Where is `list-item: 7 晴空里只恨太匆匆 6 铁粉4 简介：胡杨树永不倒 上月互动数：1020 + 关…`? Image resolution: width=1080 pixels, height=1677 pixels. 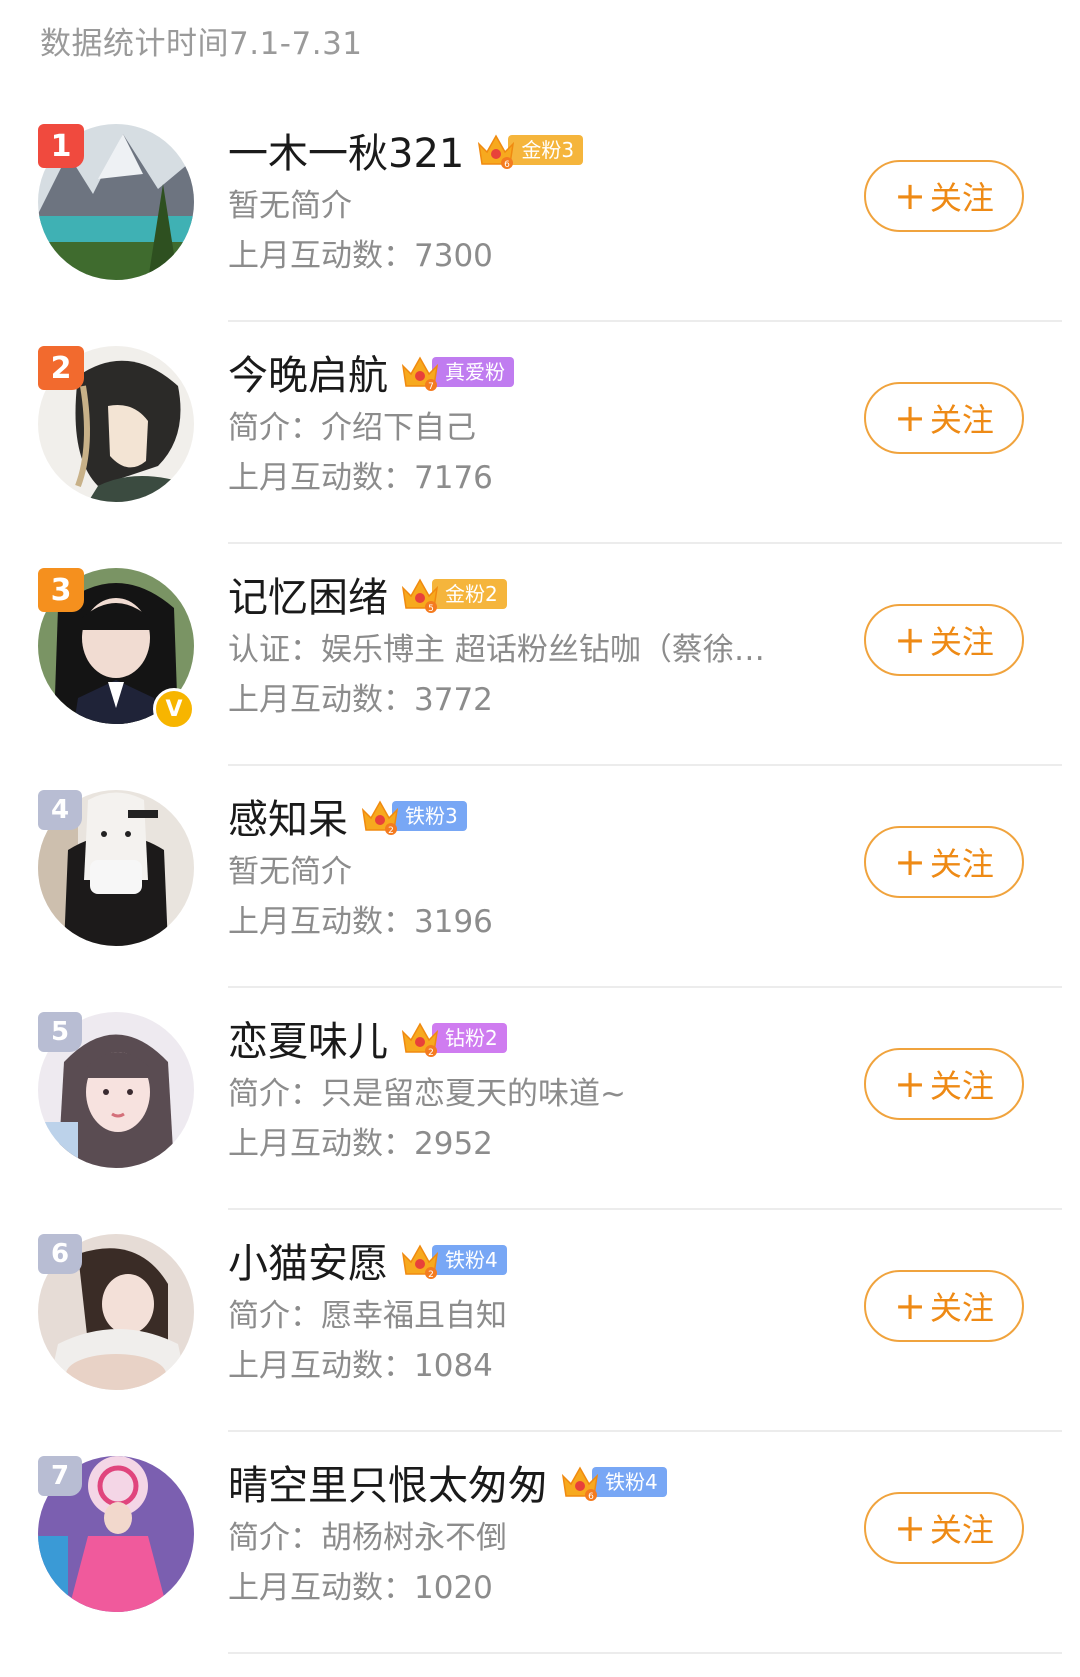
list-item: 7 晴空里只恨太匆匆 6 铁粉4 简介：胡杨树永不倒 上月互动数：1020 + 关… is located at coordinates (540, 1543).